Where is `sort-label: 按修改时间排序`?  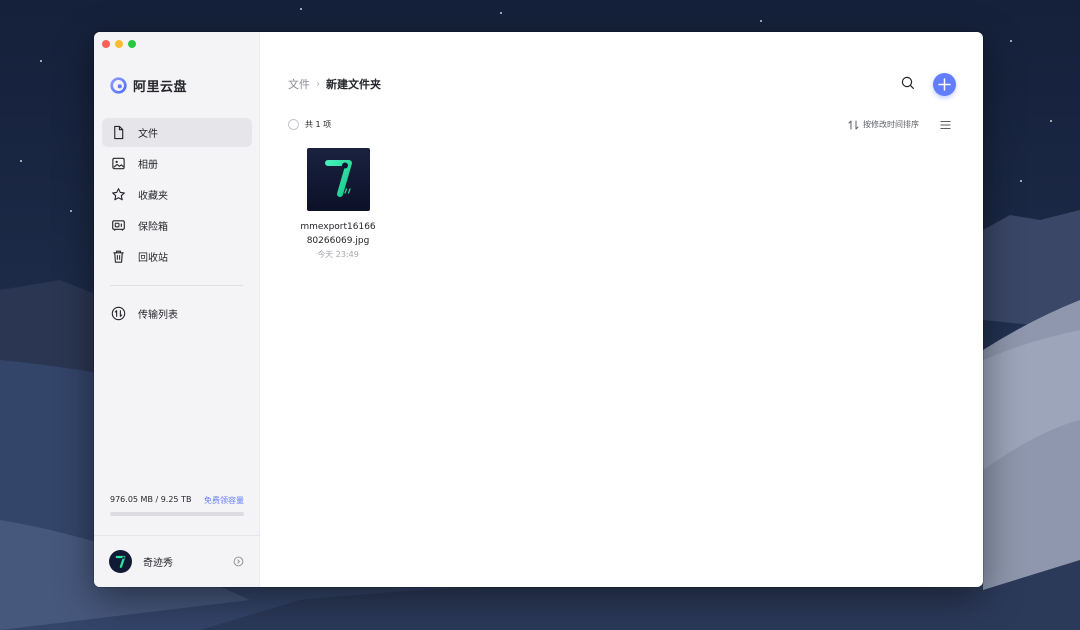
sort-label: 按修改时间排序 is located at coordinates (891, 124).